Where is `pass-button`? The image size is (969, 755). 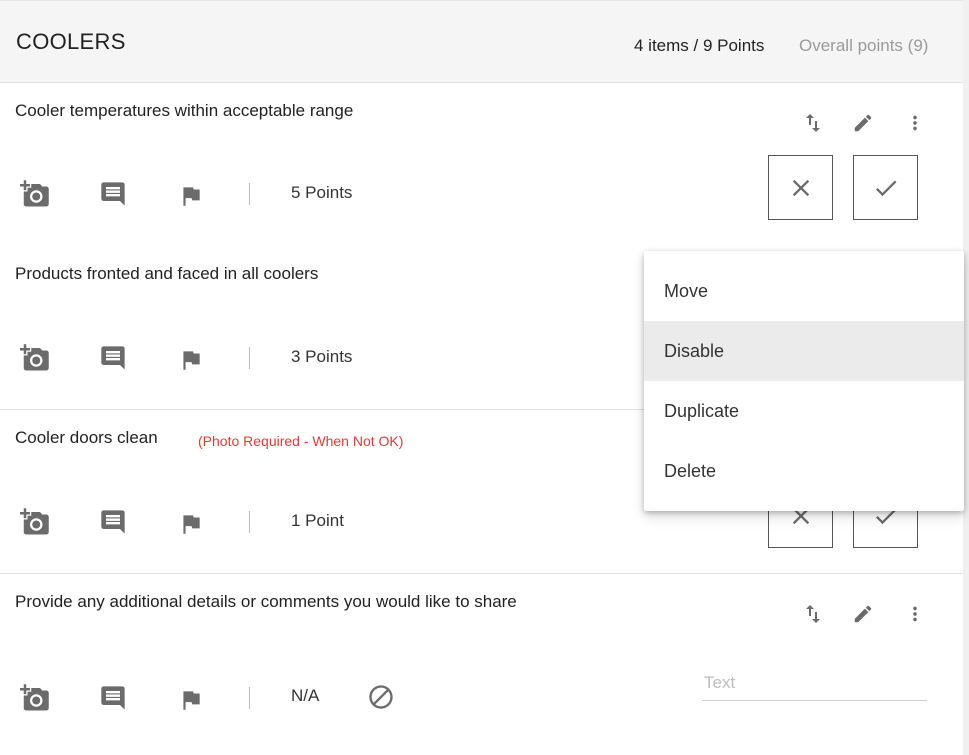
pass-button is located at coordinates (885, 187).